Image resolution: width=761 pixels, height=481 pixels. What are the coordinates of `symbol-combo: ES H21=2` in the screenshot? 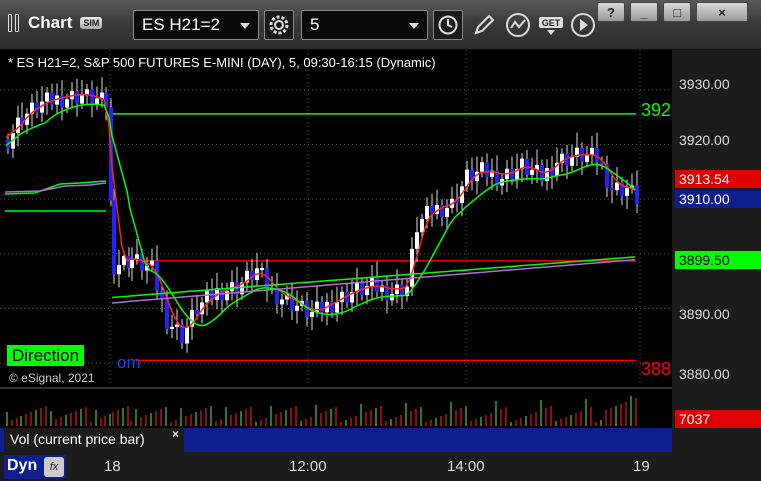 It's located at (196, 25).